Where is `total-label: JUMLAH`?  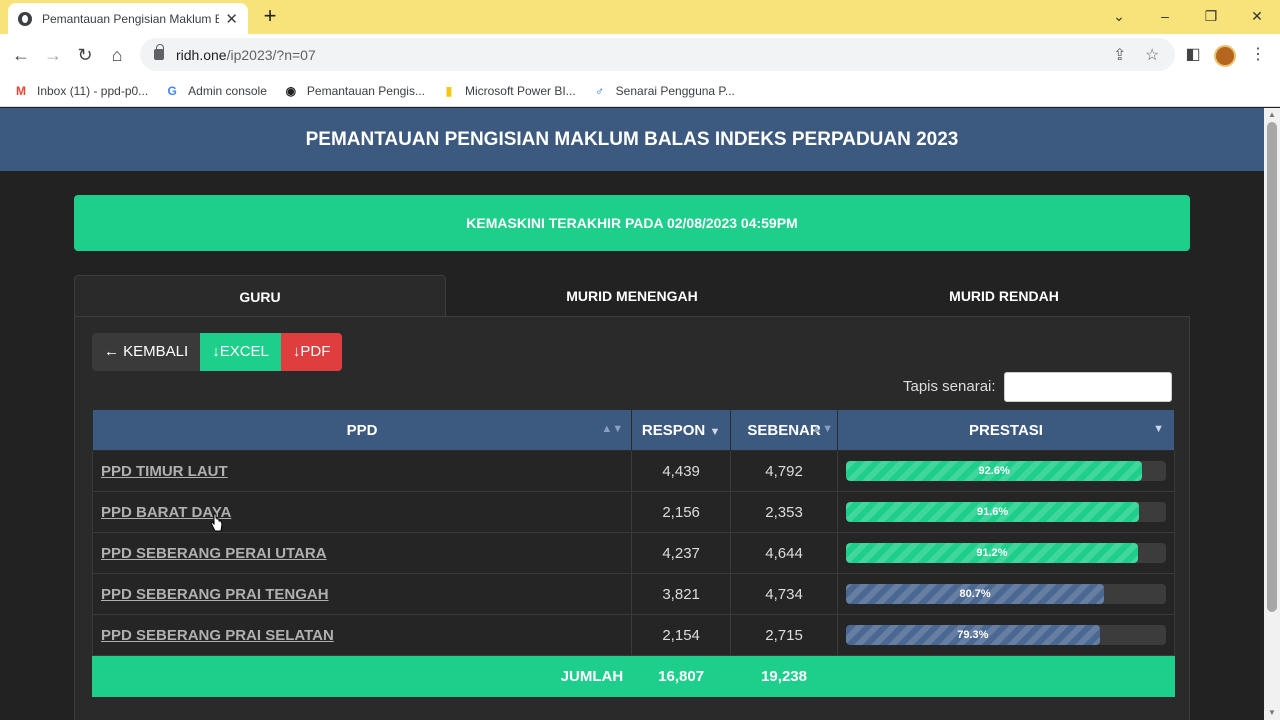 total-label: JUMLAH is located at coordinates (362, 676).